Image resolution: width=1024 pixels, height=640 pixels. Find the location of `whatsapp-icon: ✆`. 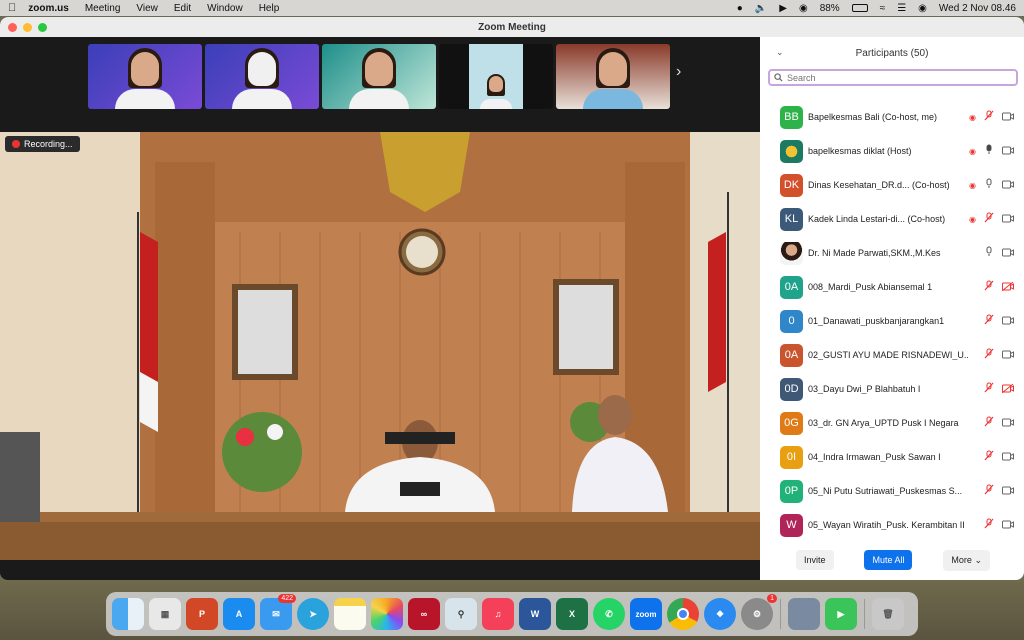

whatsapp-icon: ✆ is located at coordinates (609, 614).